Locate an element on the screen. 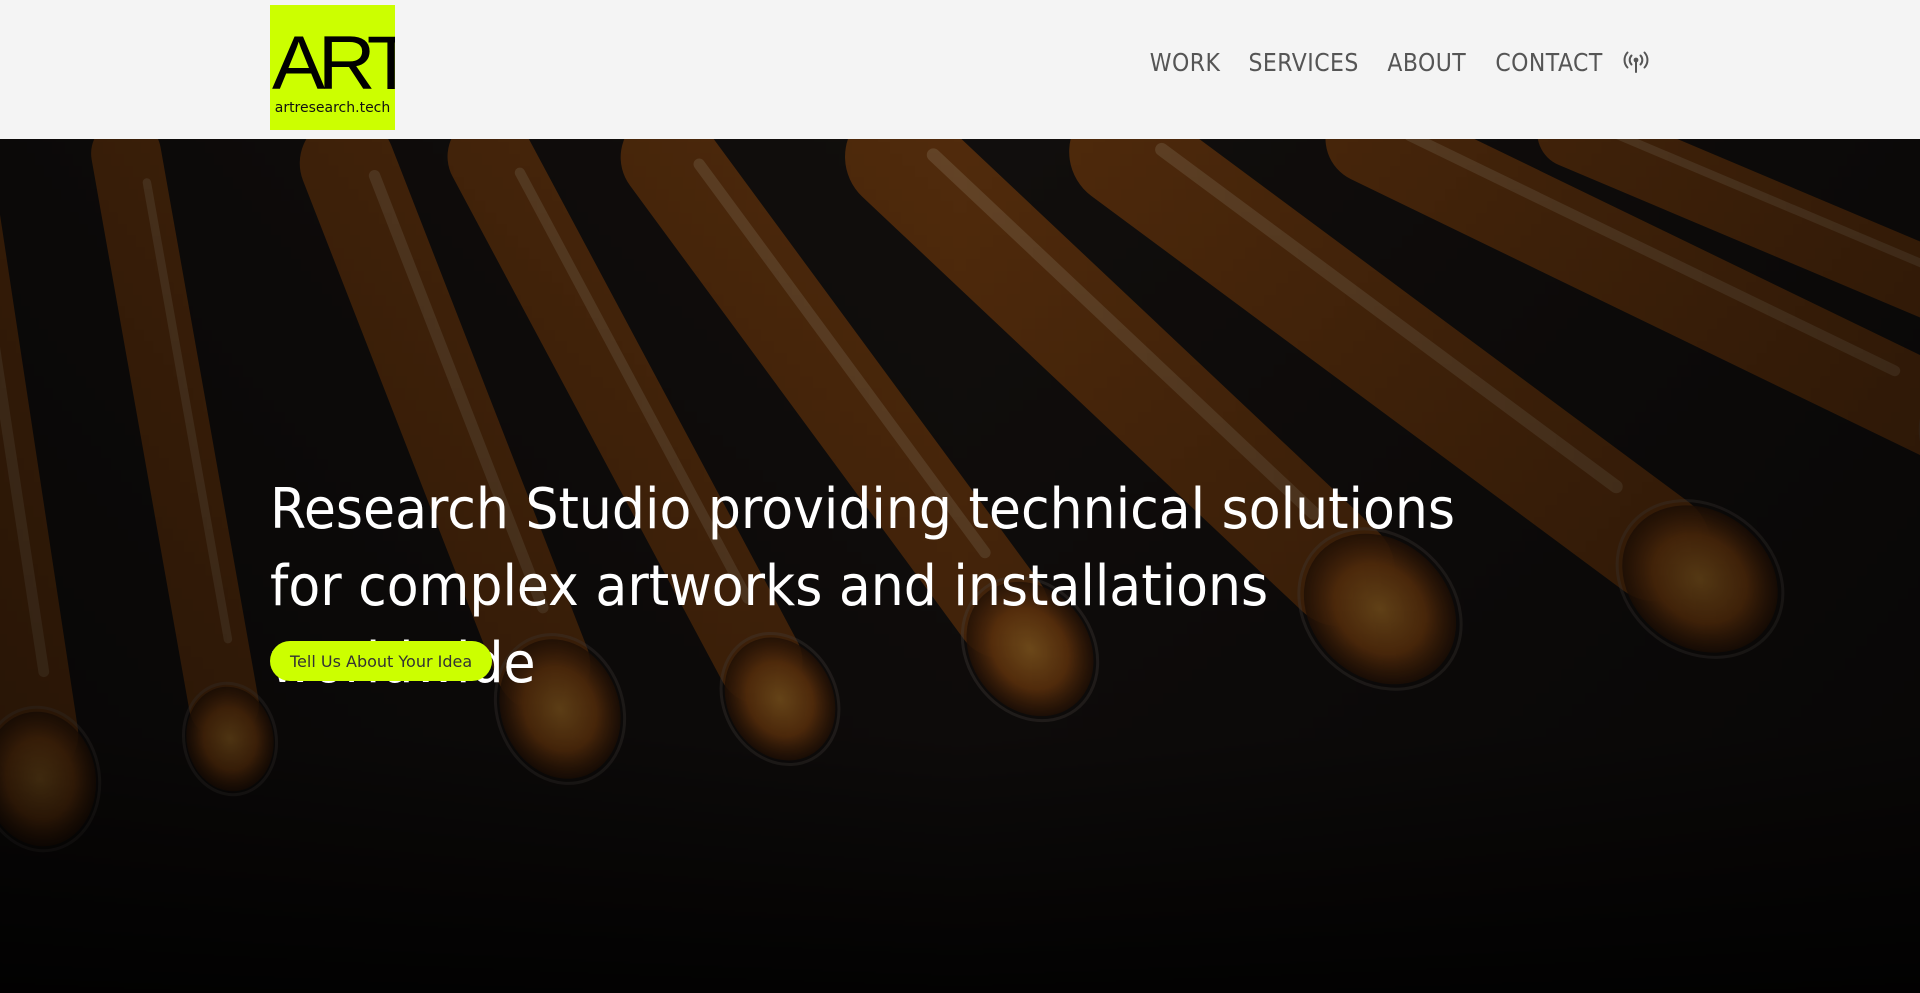 This screenshot has height=993, width=1920. broadcast-icon is located at coordinates (1636, 63).